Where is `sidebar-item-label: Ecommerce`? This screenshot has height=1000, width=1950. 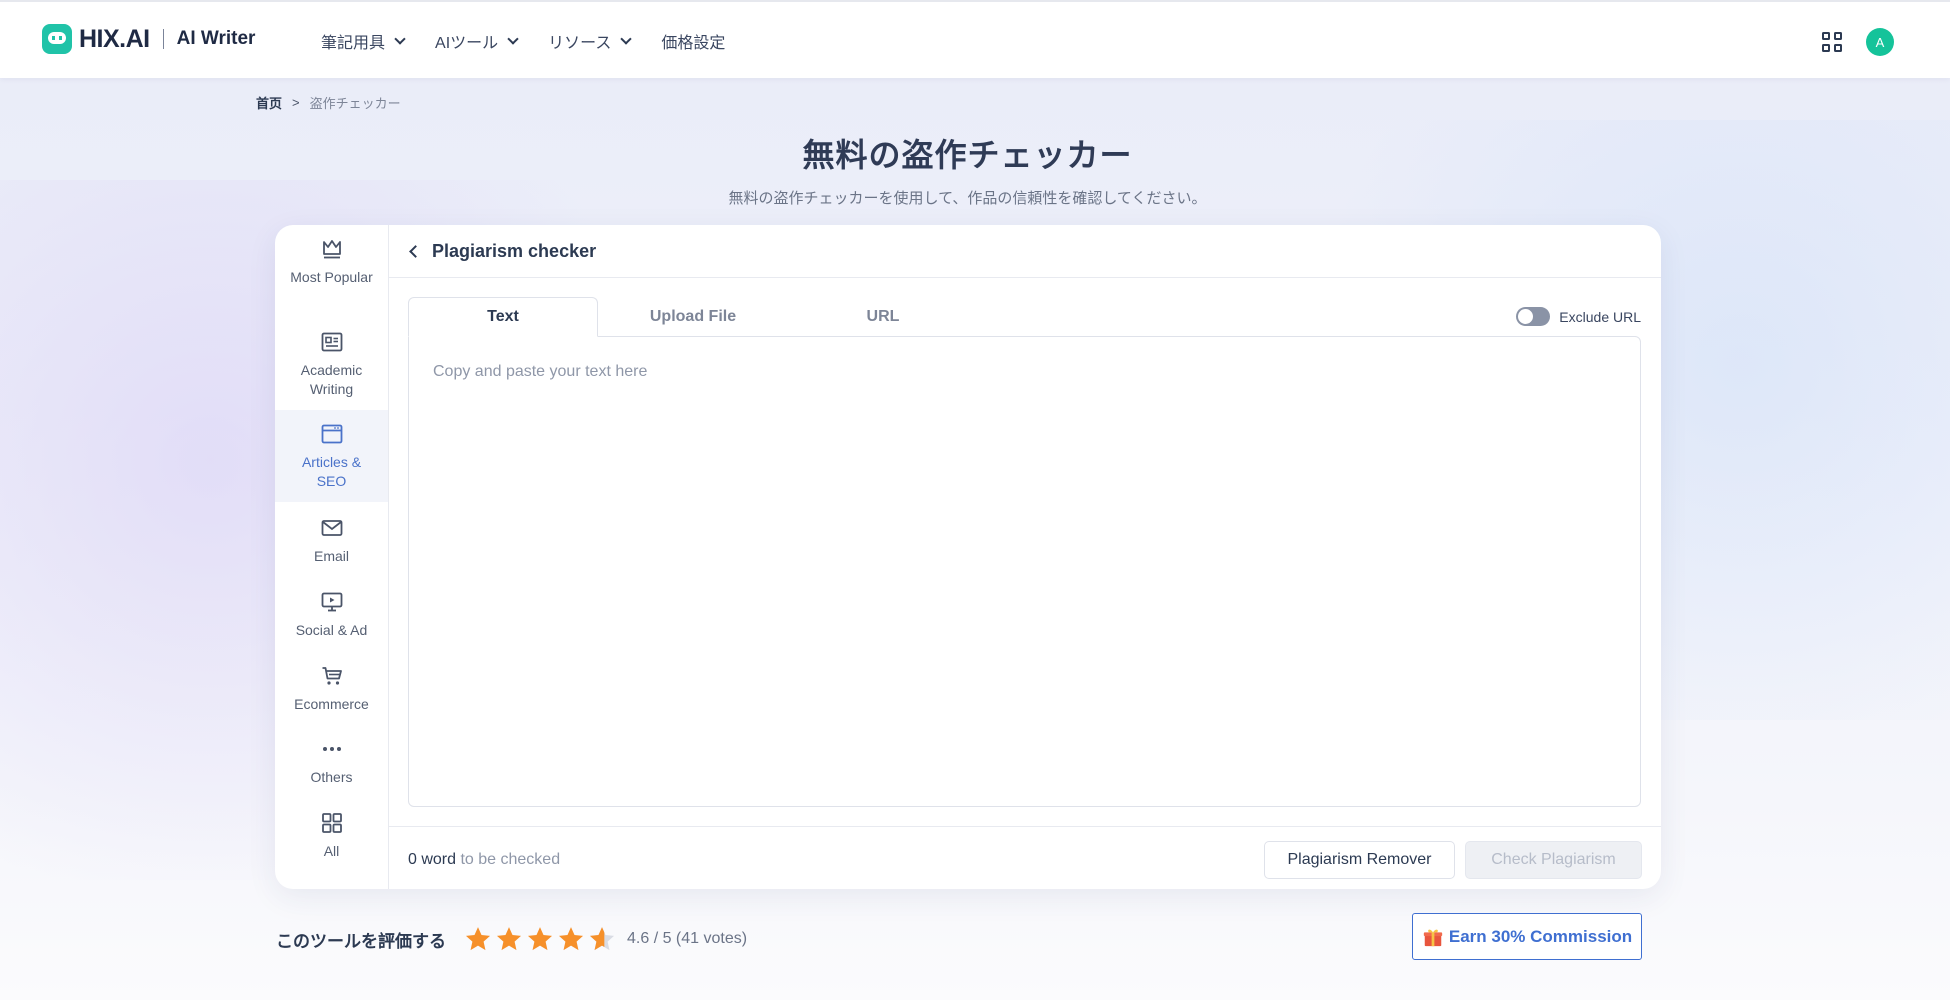
sidebar-item-label: Ecommerce is located at coordinates (331, 704).